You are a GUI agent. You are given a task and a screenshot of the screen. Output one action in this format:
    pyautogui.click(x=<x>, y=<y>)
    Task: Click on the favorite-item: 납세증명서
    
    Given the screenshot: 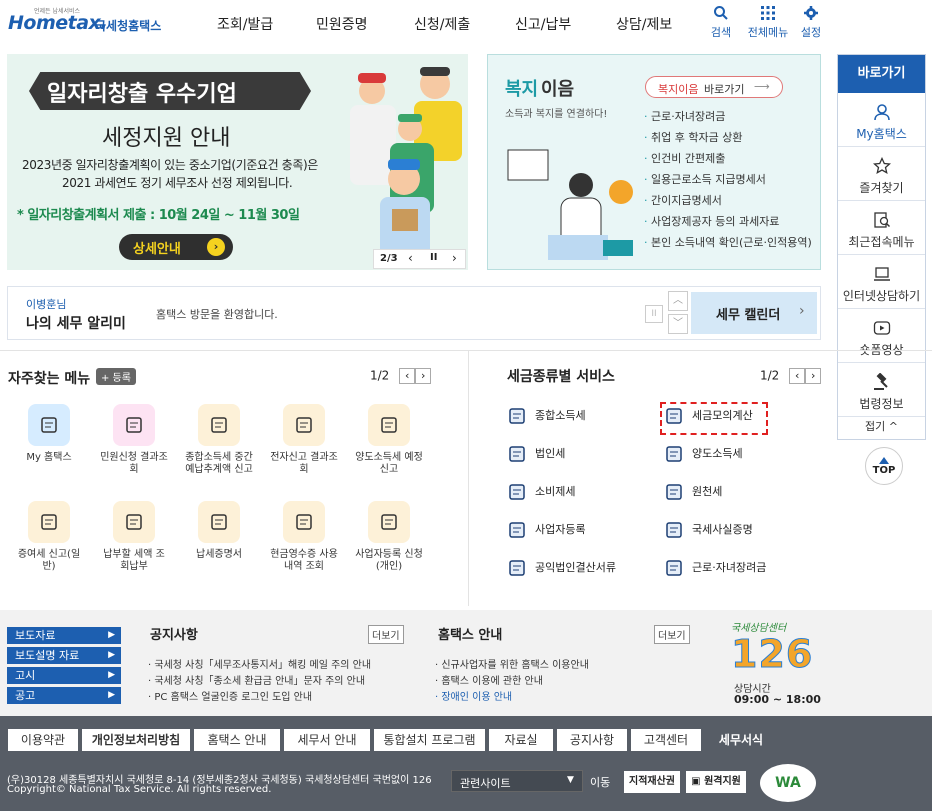 What is the action you would take?
    pyautogui.click(x=219, y=531)
    